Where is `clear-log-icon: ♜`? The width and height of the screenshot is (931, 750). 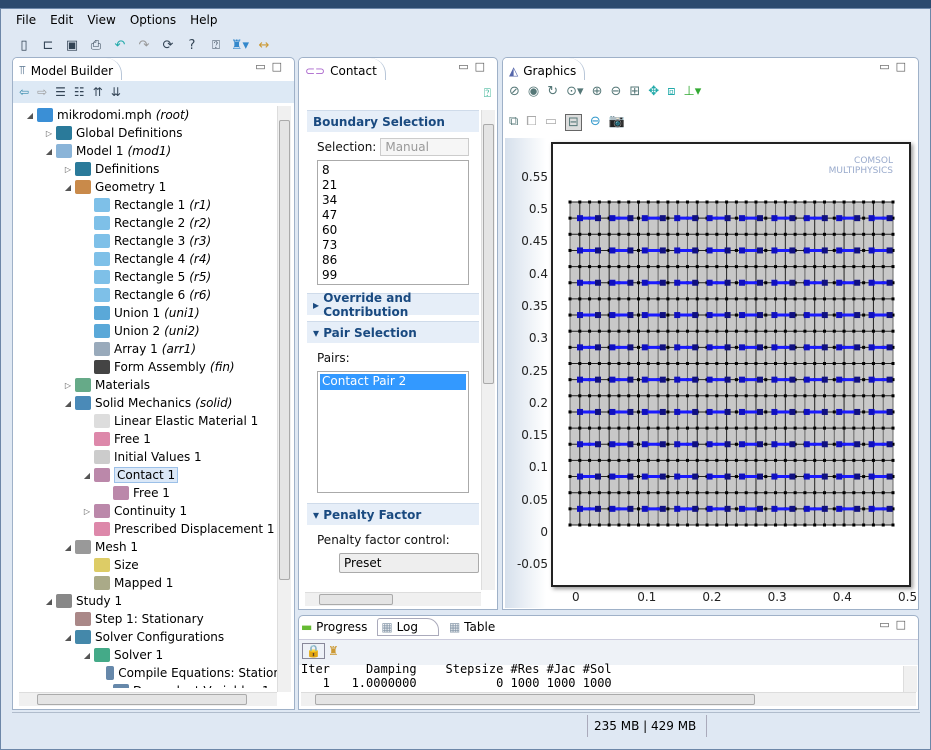
clear-log-icon: ♜ is located at coordinates (333, 651).